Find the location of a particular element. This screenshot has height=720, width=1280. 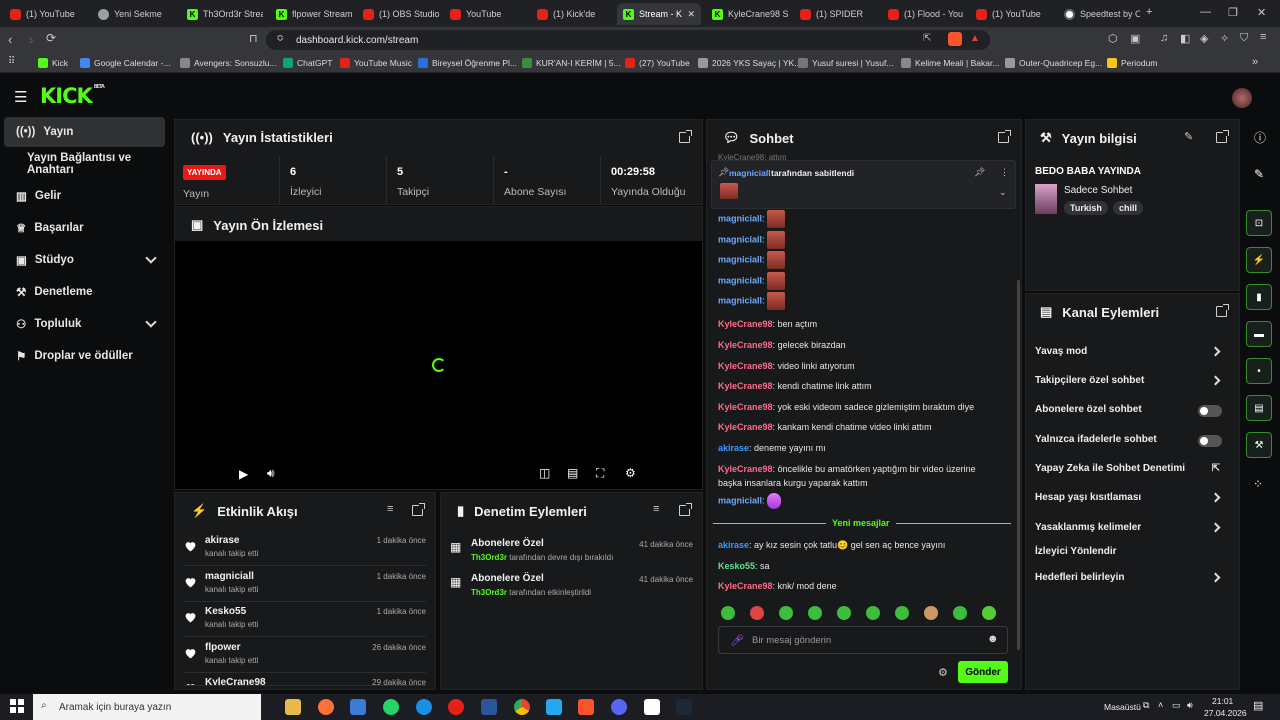

clock-date: 27.04.2026 is located at coordinates (1225, 713).